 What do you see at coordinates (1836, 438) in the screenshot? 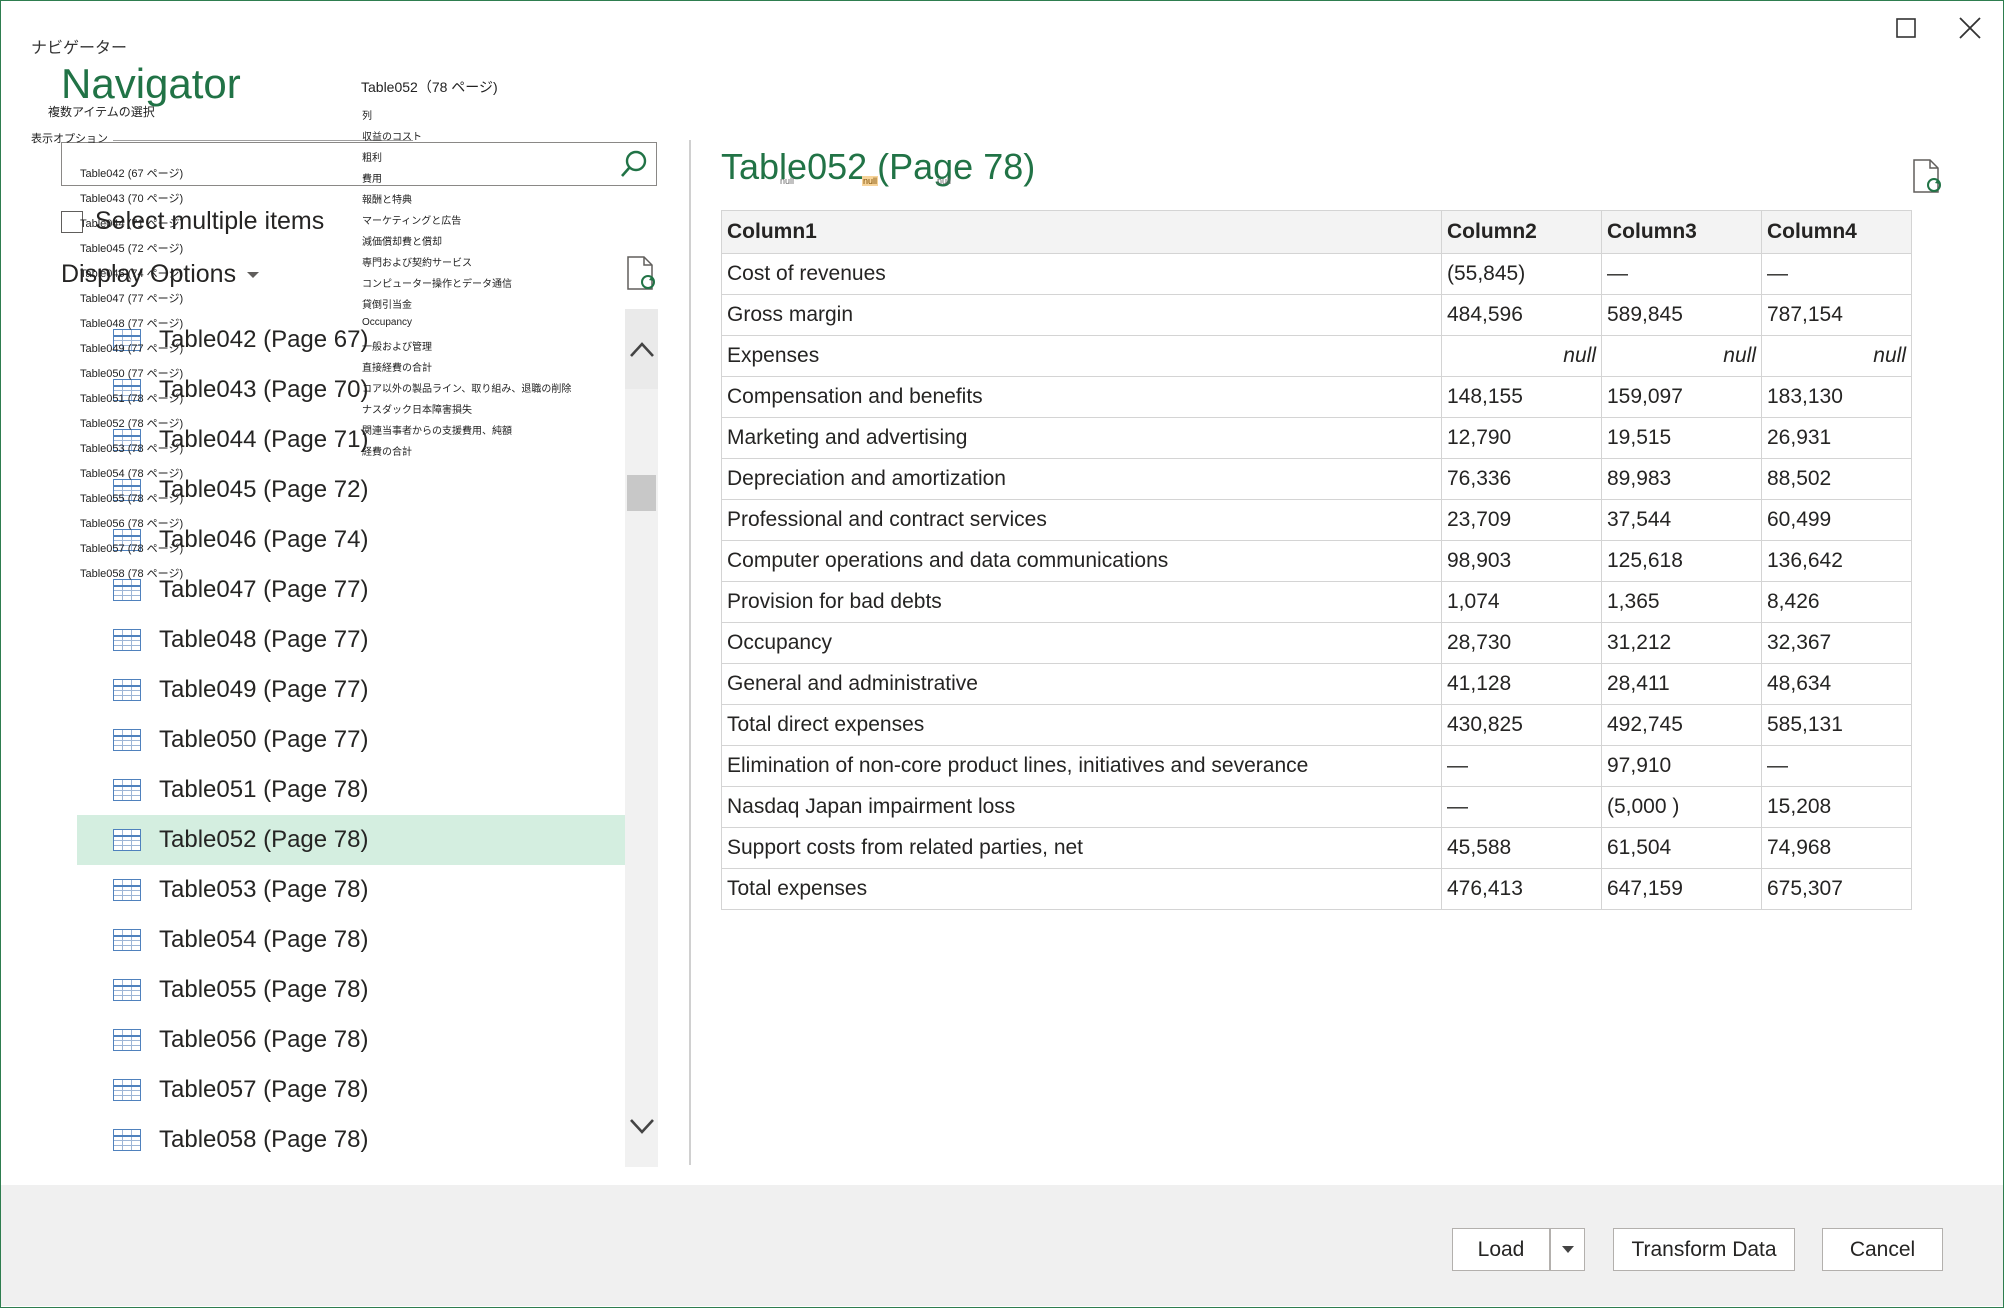
I see `table-cell: 26,931` at bounding box center [1836, 438].